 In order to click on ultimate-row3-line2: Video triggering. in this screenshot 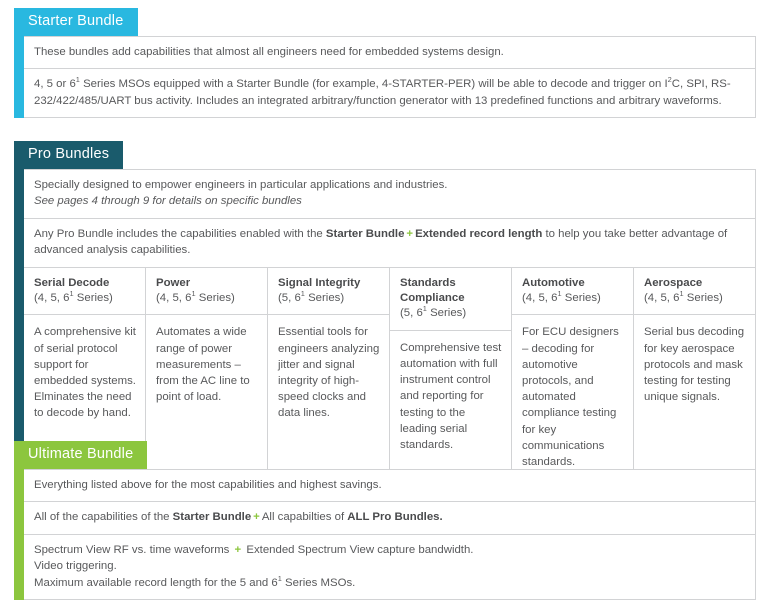, I will do `click(75, 566)`.